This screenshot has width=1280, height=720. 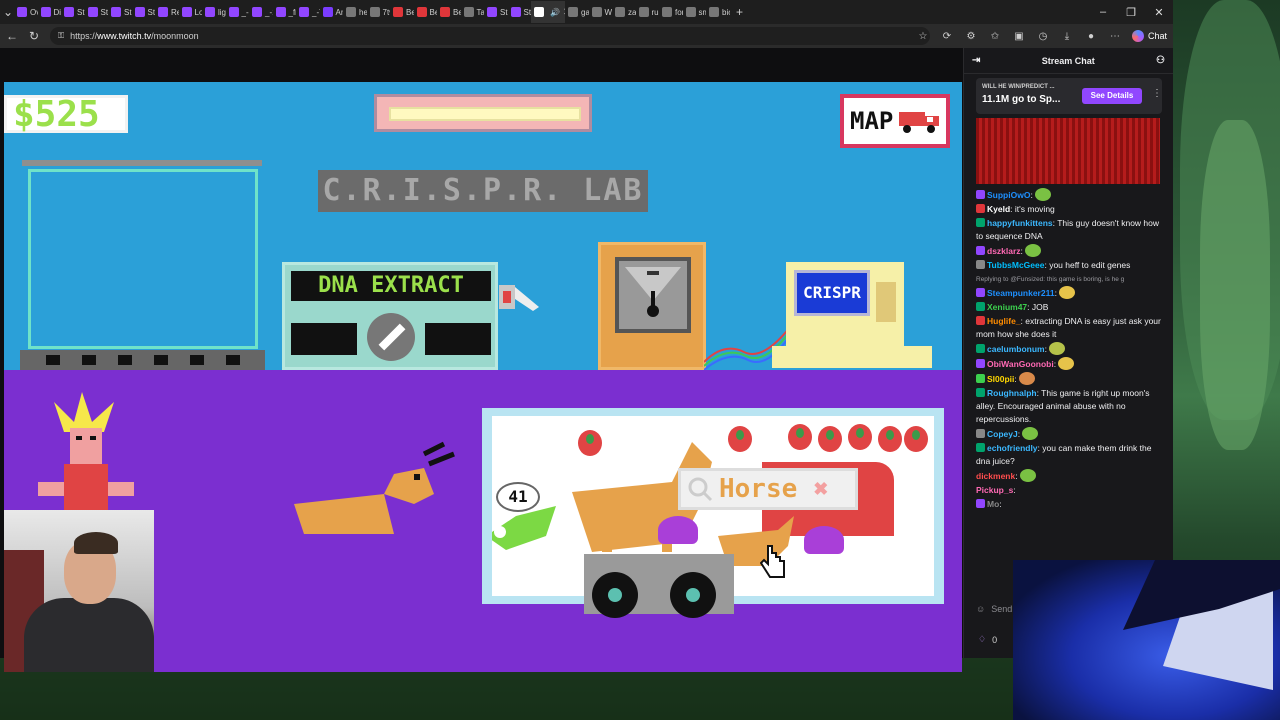 I want to click on minimize-icon: –, so click(x=1103, y=12).